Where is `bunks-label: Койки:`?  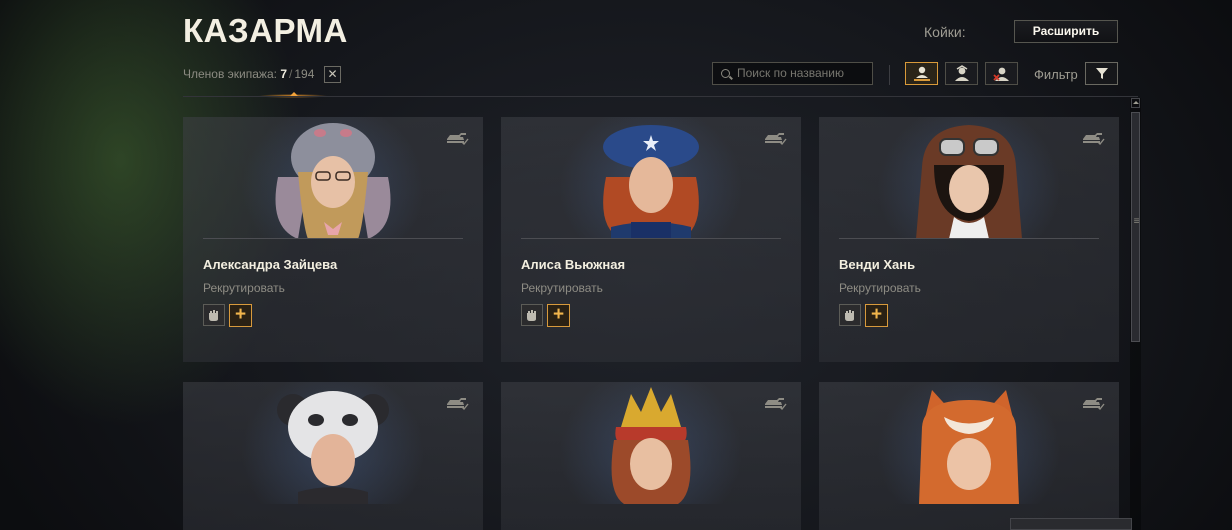 bunks-label: Койки: is located at coordinates (945, 32).